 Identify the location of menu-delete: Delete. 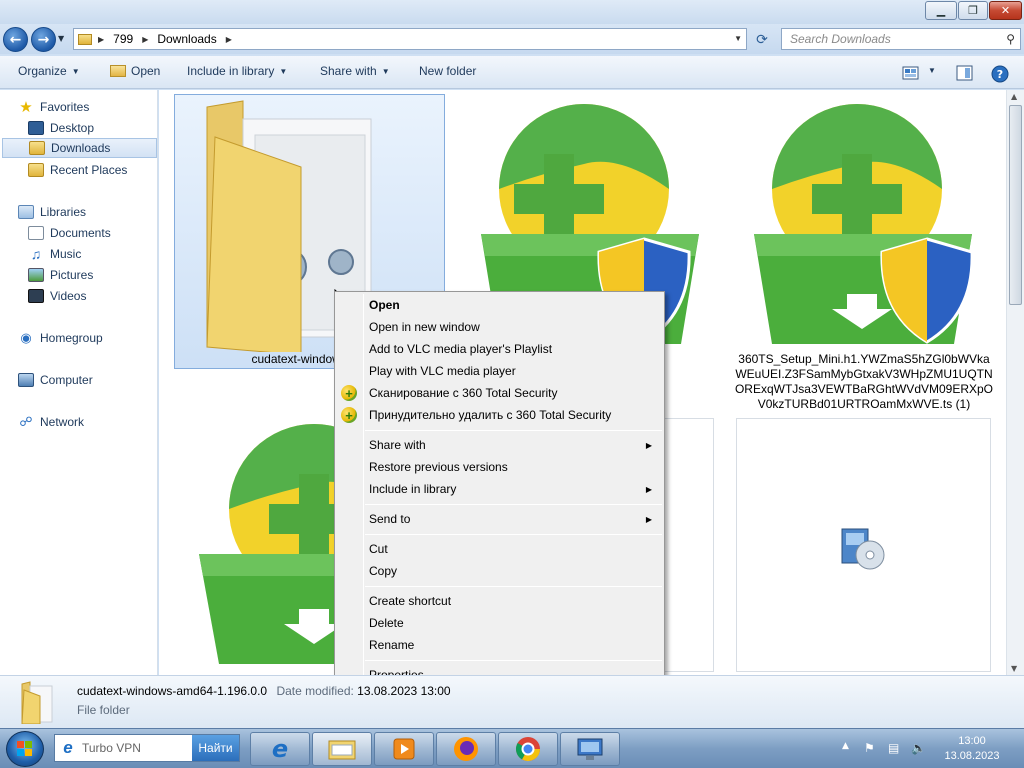
(499, 623).